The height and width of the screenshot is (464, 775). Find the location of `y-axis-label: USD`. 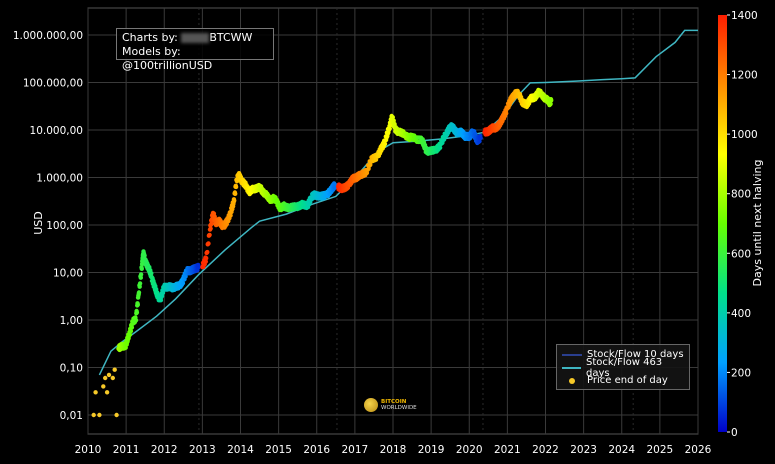

y-axis-label: USD is located at coordinates (38, 223).